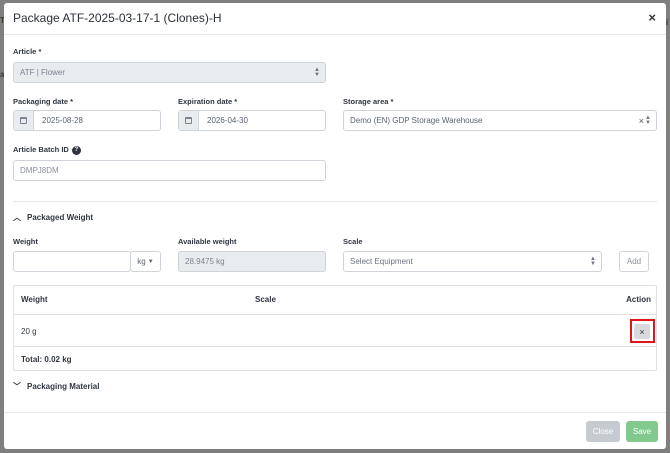  I want to click on backdrop-text-fragment: i, so click(667, 22).